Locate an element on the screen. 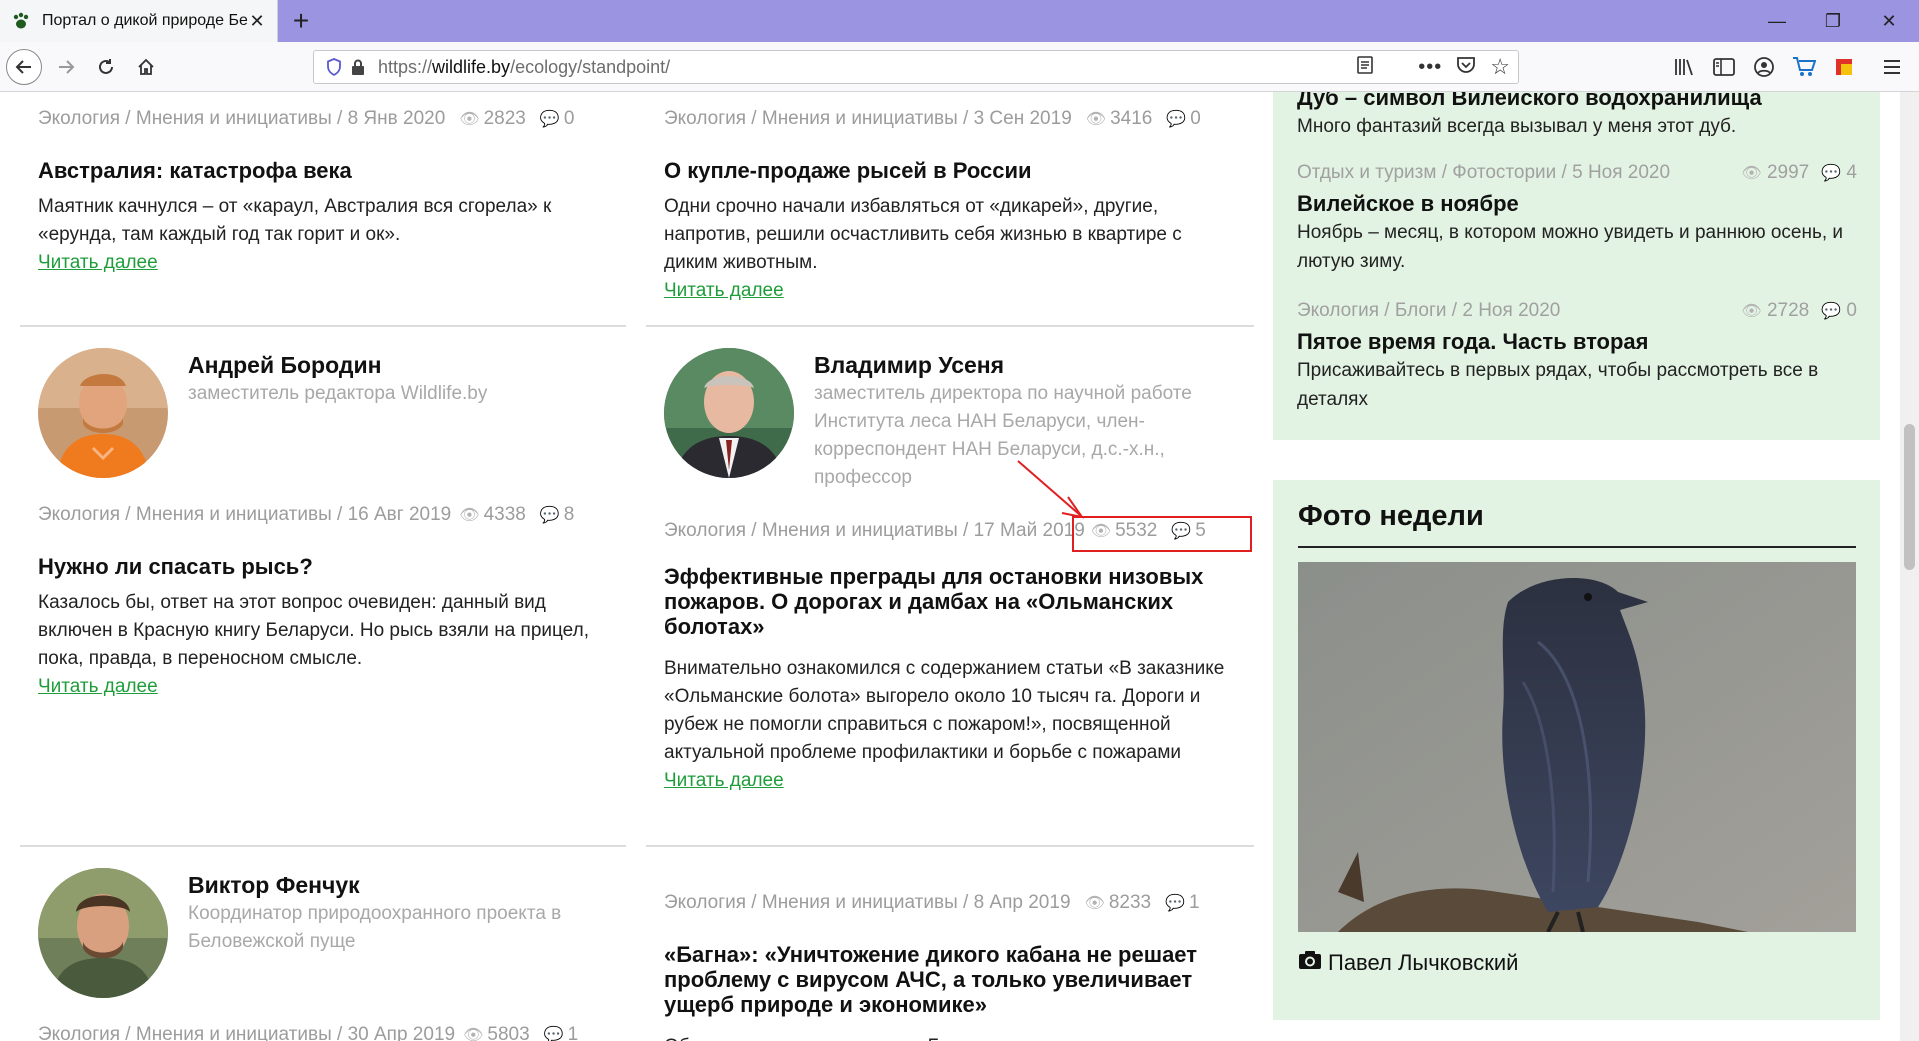 The image size is (1919, 1041). photo-author: Павел Лычковский is located at coordinates (1423, 963).